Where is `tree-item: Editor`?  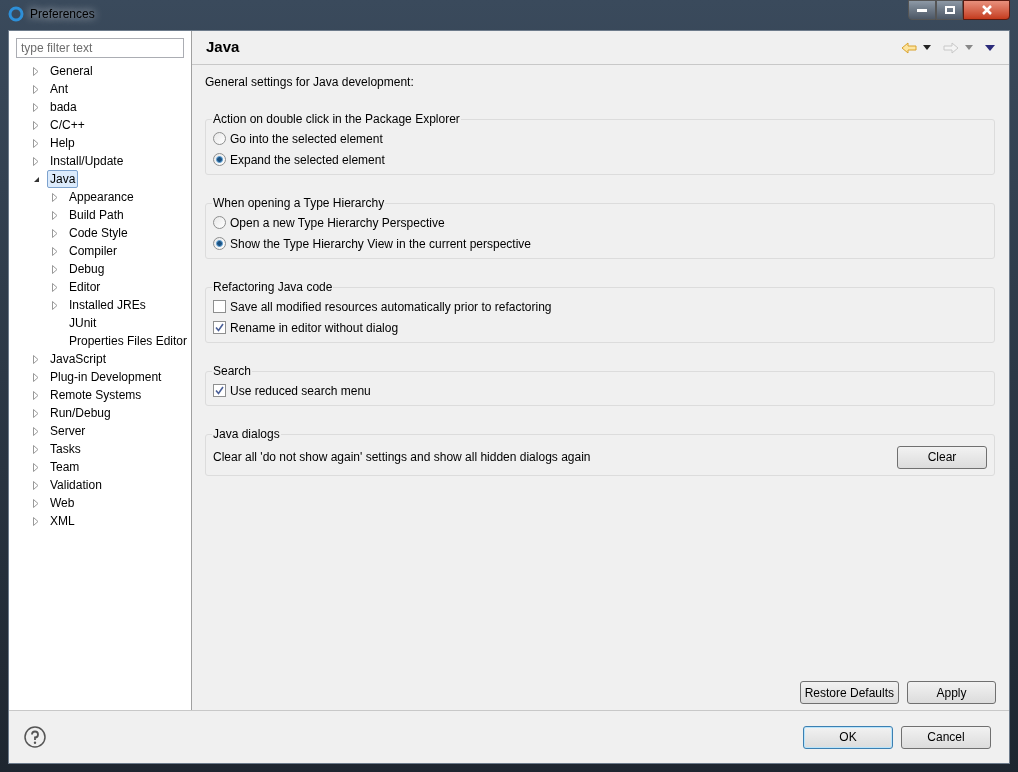 tree-item: Editor is located at coordinates (85, 287).